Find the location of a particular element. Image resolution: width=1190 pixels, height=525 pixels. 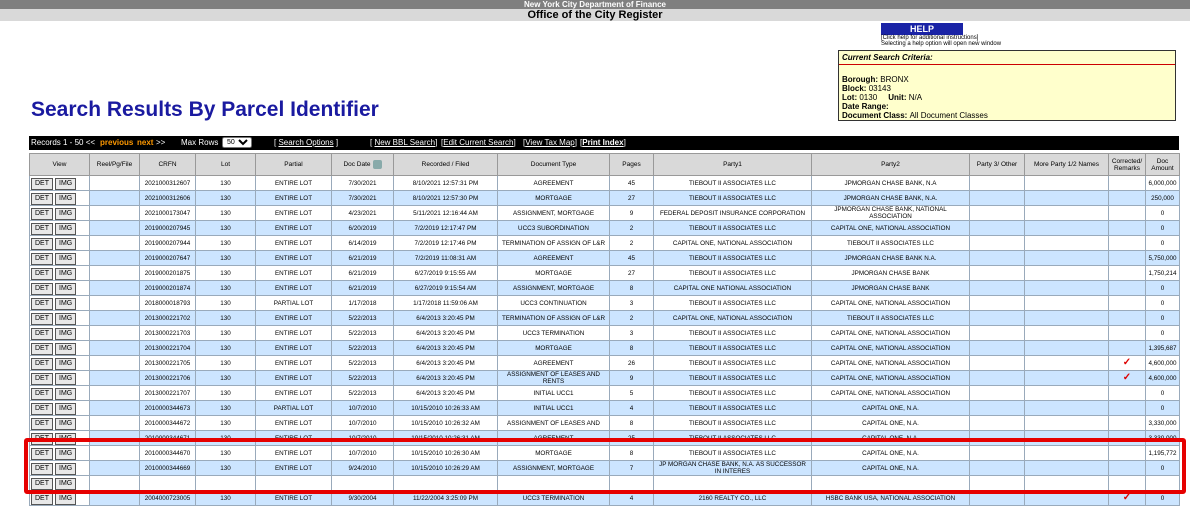

doc-type-cell: MORTGAGE is located at coordinates (553, 348).